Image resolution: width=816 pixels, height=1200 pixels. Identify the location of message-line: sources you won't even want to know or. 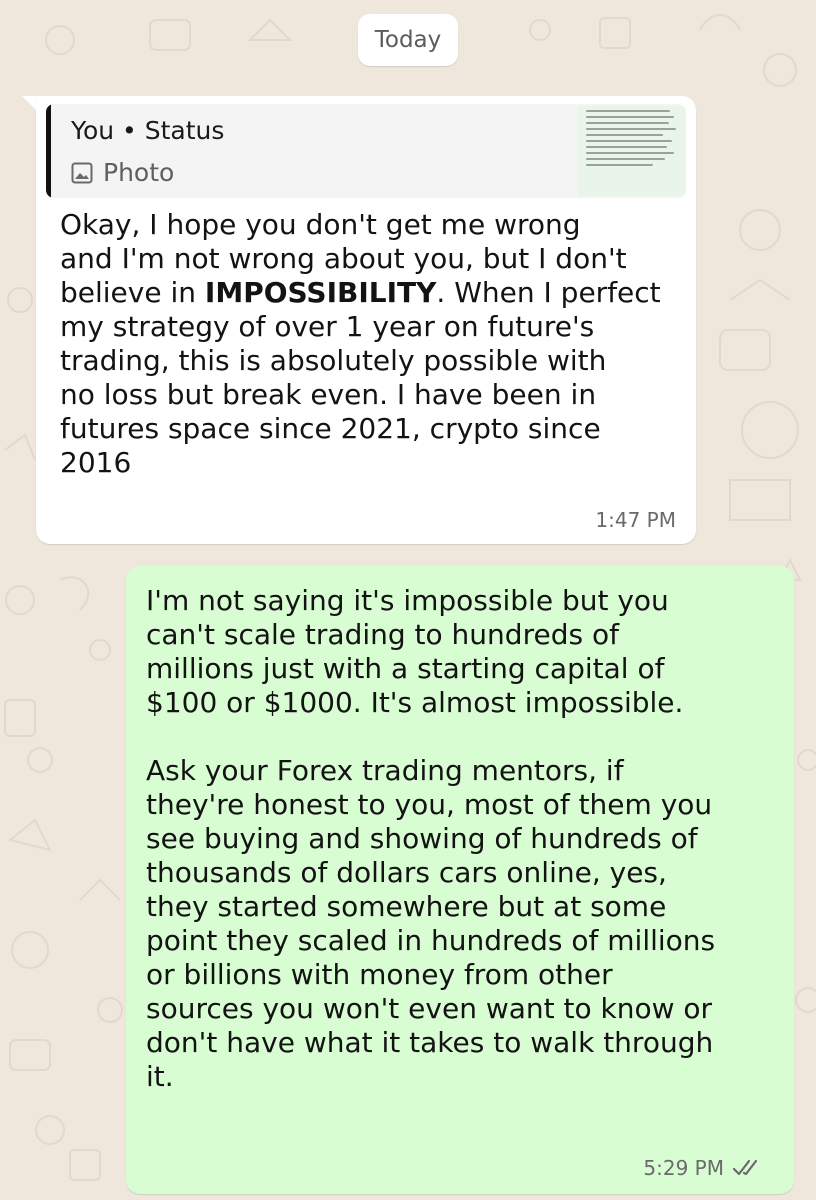
(429, 1008).